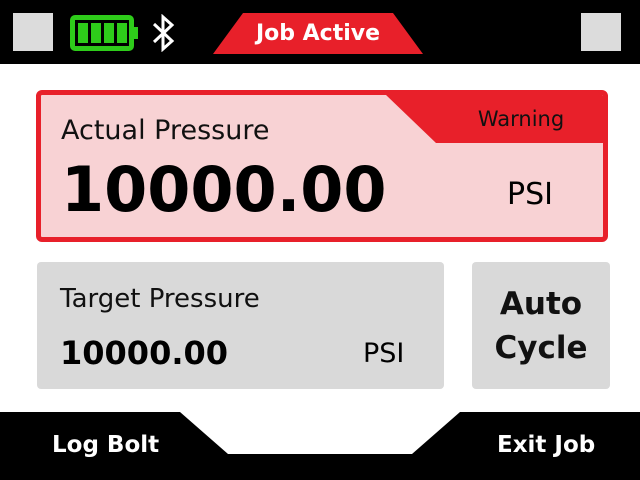 This screenshot has width=640, height=480. I want to click on exit-job-button: Exit Job, so click(546, 445).